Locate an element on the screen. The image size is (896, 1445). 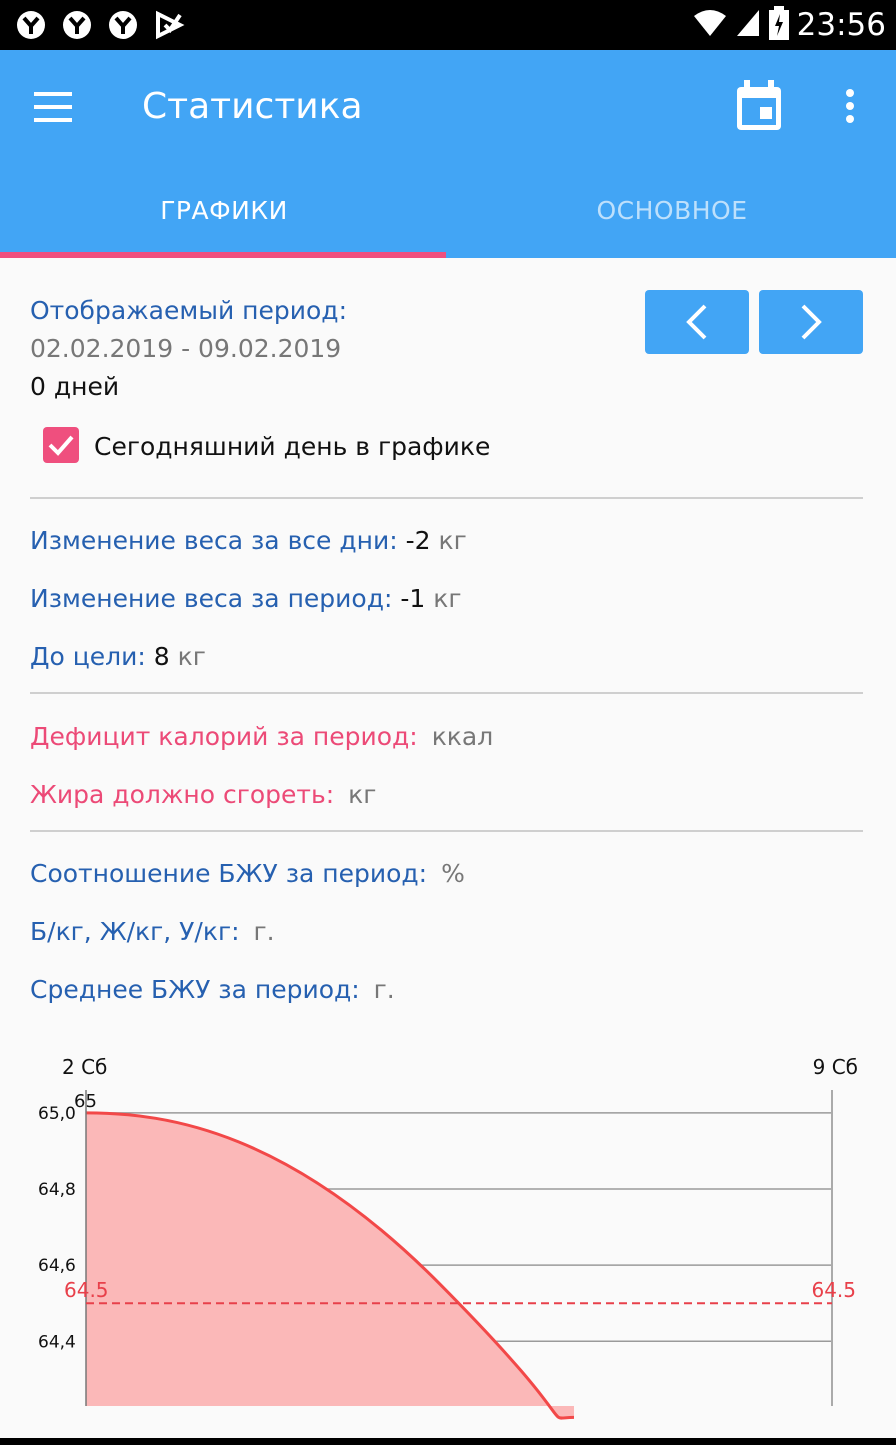
macro-ratio-label: Соотношение БЖУ за период: is located at coordinates (229, 873).